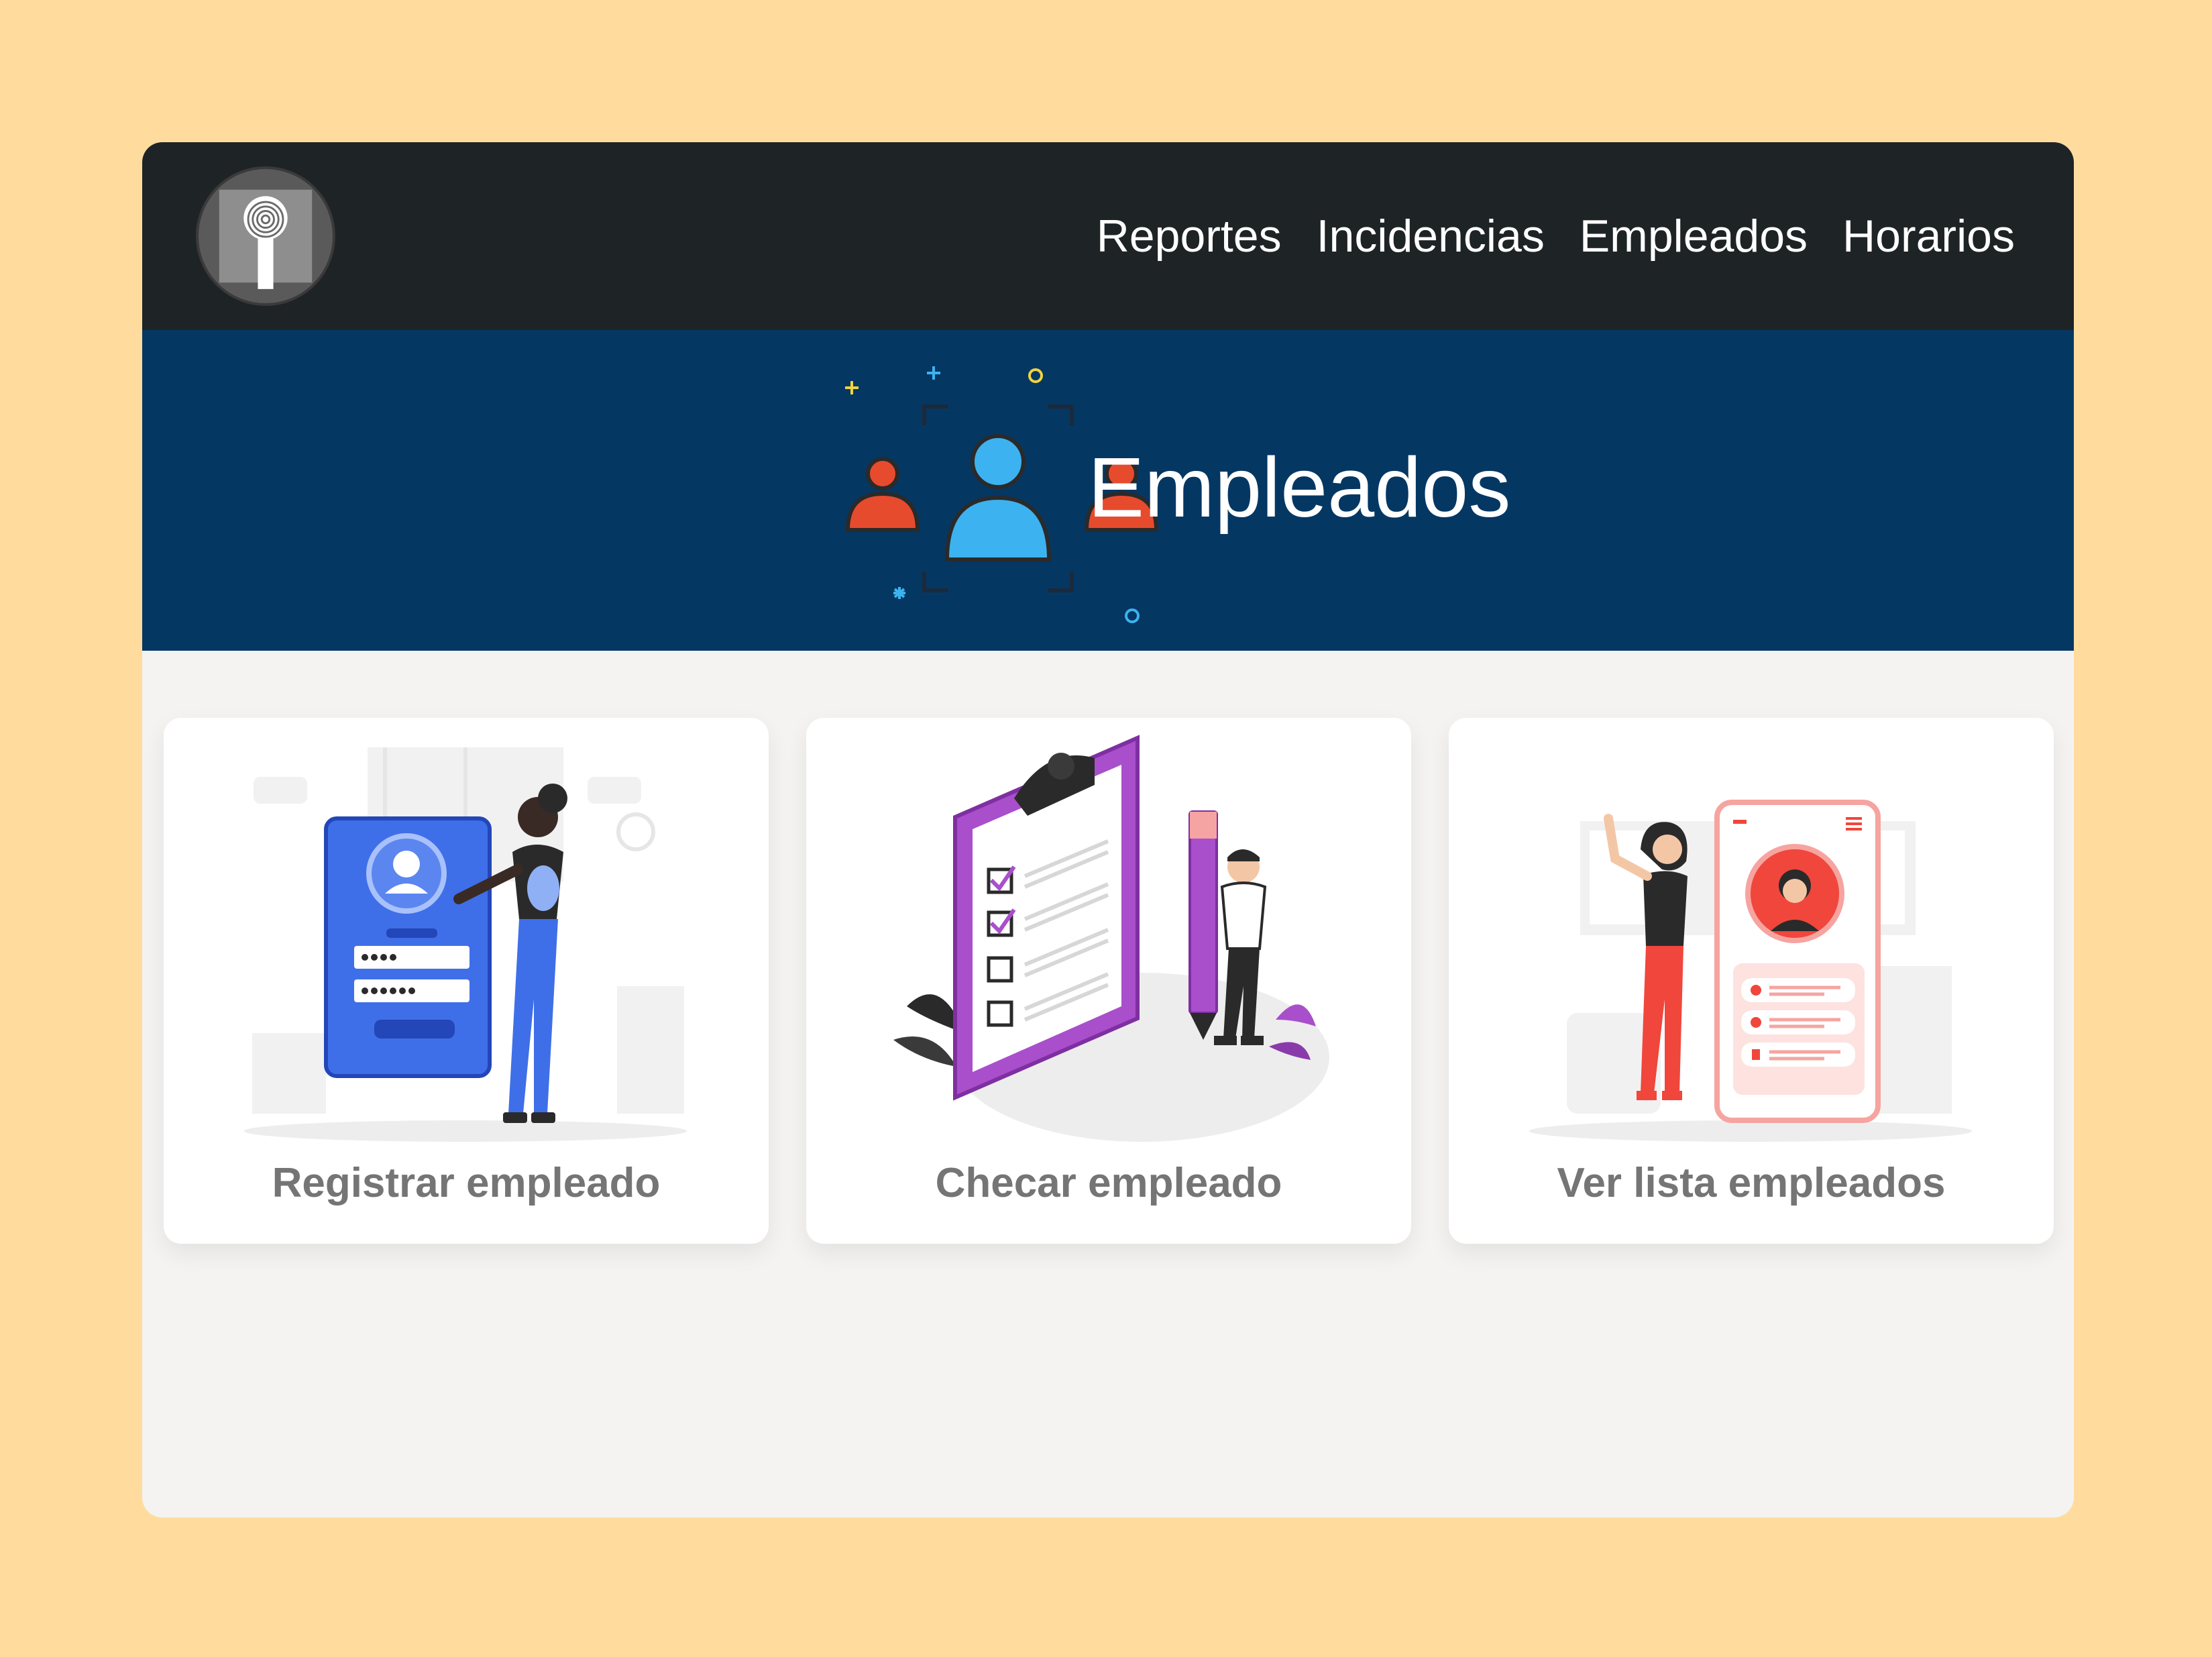 This screenshot has height=1657, width=2212. Describe the element at coordinates (1751, 1183) in the screenshot. I see `employee-list-label: Ver lista empleados` at that location.